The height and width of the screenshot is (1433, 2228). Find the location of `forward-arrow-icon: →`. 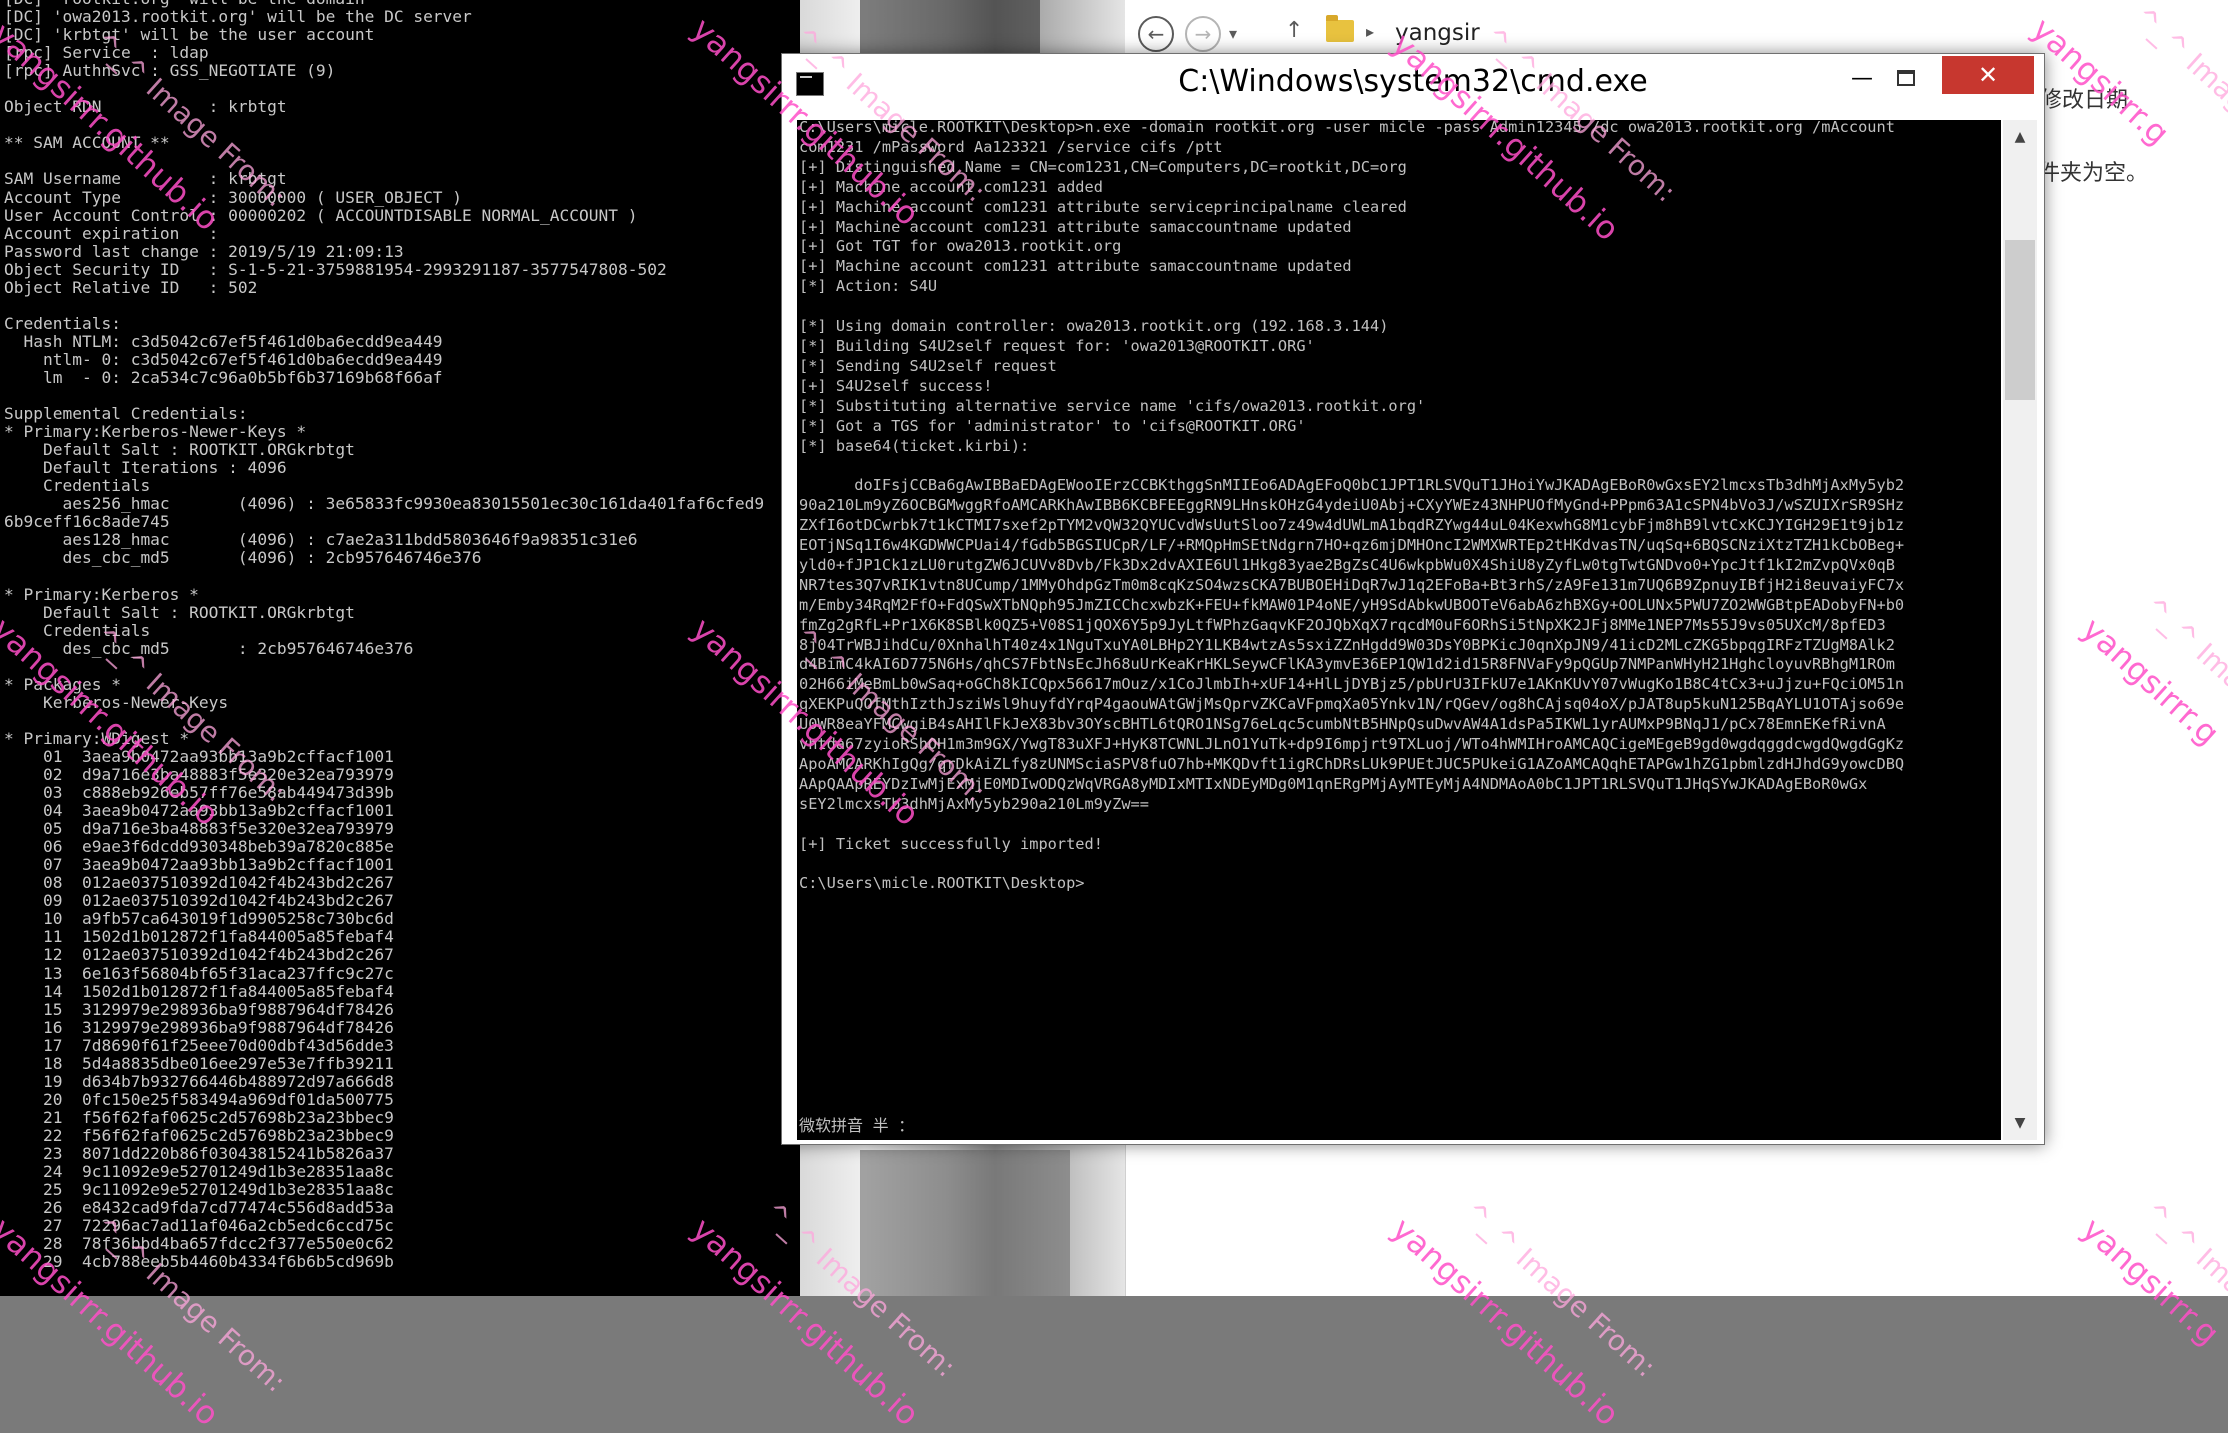

forward-arrow-icon: → is located at coordinates (1203, 34).